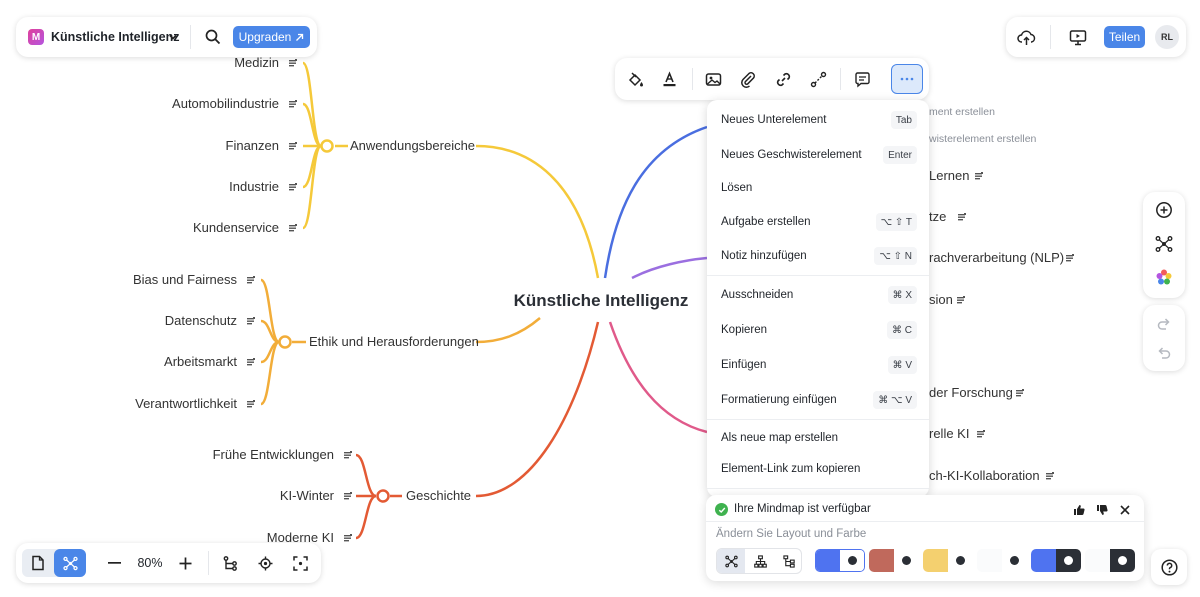 The height and width of the screenshot is (597, 1200). Describe the element at coordinates (902, 365) in the screenshot. I see `shortcut-badge: ⌘ V` at that location.